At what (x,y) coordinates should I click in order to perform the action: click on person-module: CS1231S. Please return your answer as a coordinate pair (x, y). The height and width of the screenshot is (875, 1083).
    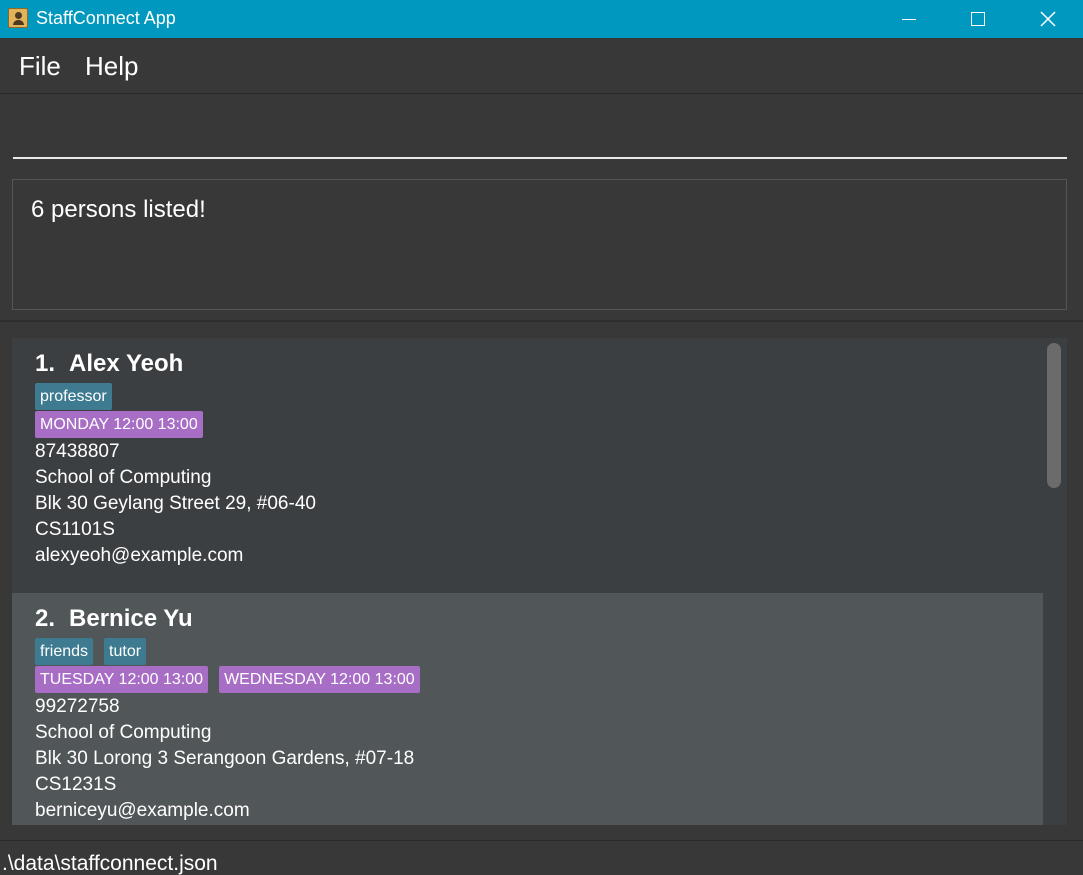
    Looking at the image, I should click on (76, 784).